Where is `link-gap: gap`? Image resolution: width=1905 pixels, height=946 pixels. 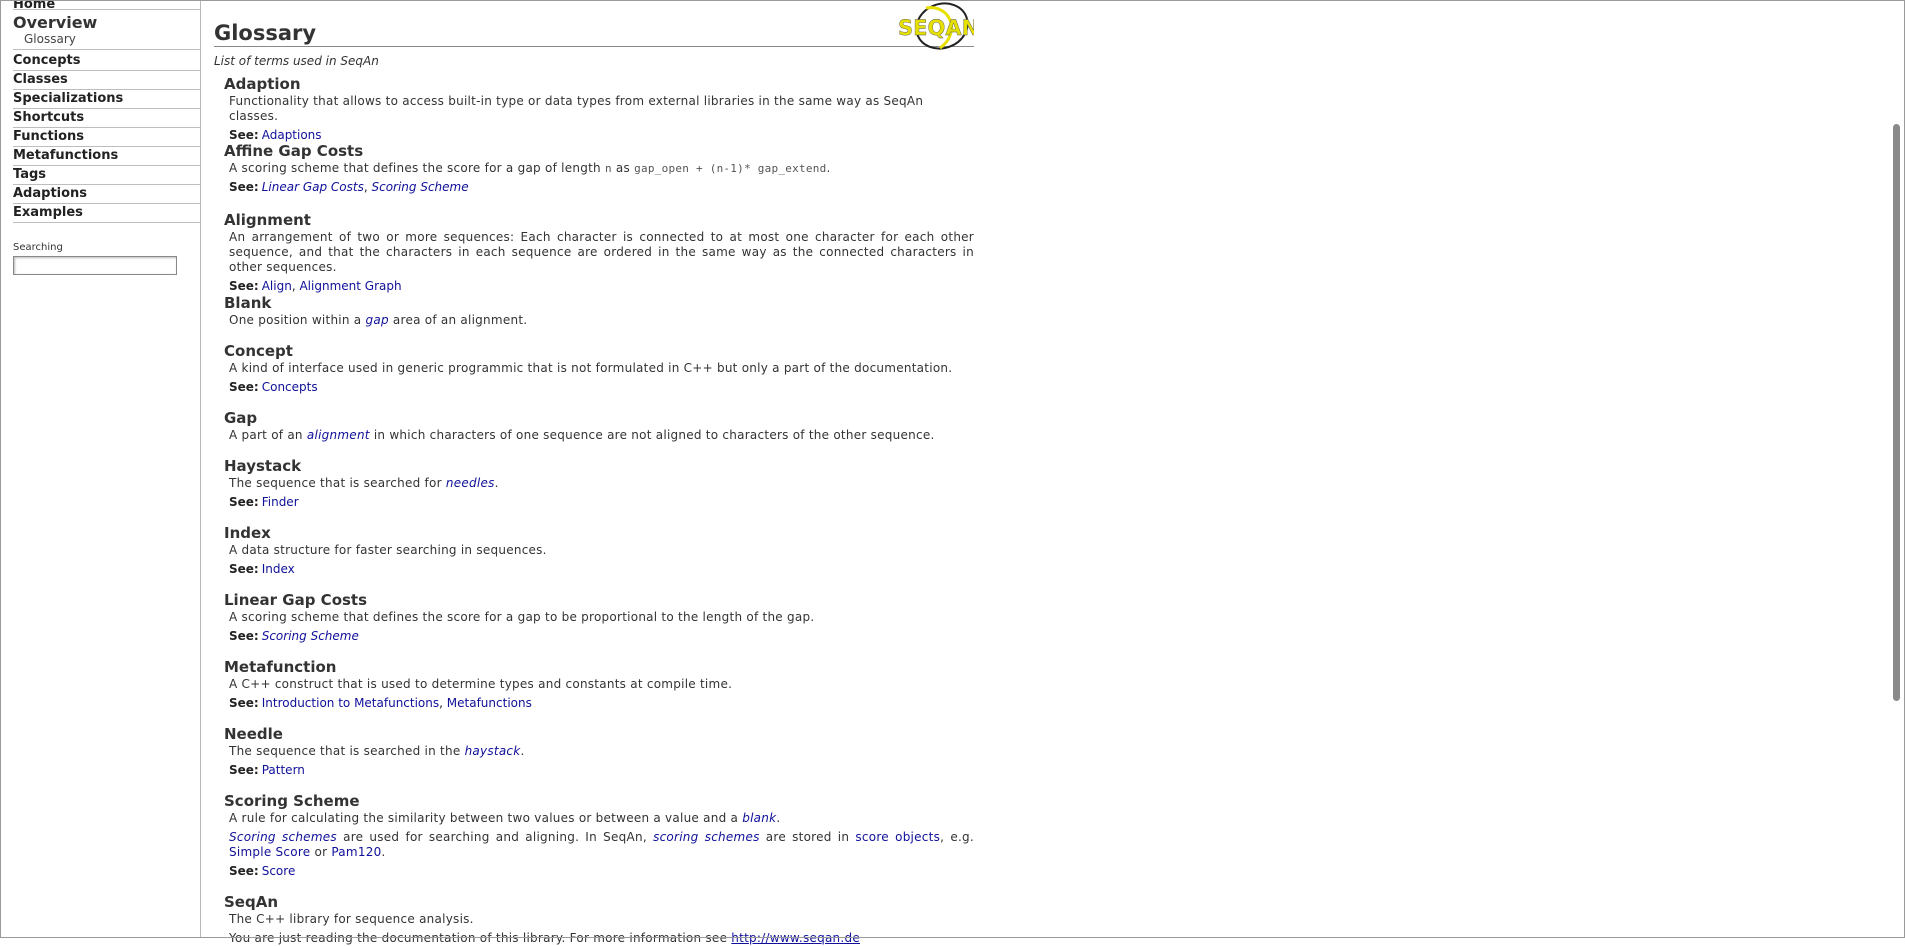
link-gap: gap is located at coordinates (377, 320).